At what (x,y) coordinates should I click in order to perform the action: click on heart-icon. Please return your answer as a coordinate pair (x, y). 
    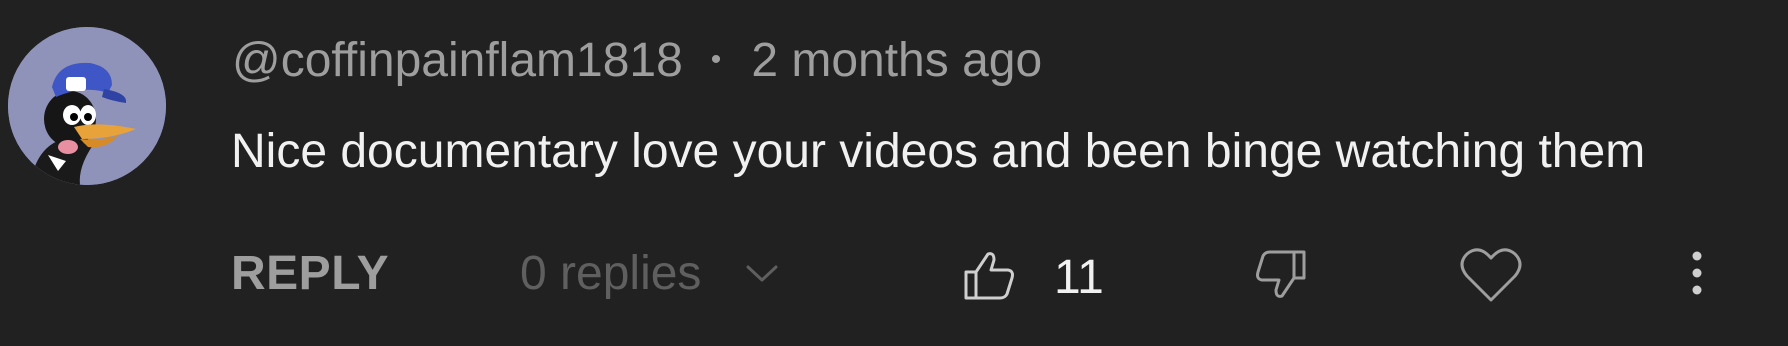
    Looking at the image, I should click on (1491, 278).